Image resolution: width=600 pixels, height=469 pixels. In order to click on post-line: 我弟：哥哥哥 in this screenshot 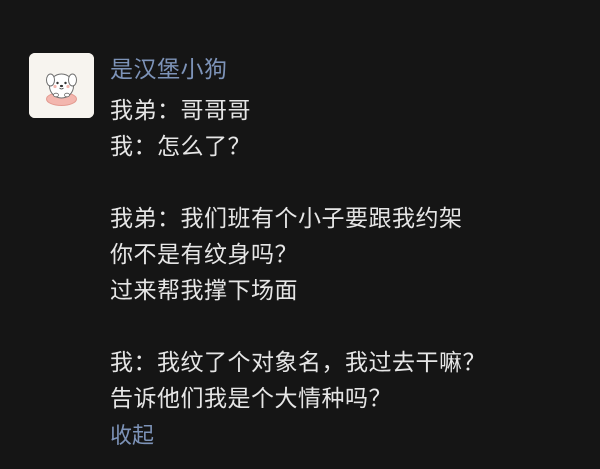, I will do `click(180, 111)`.